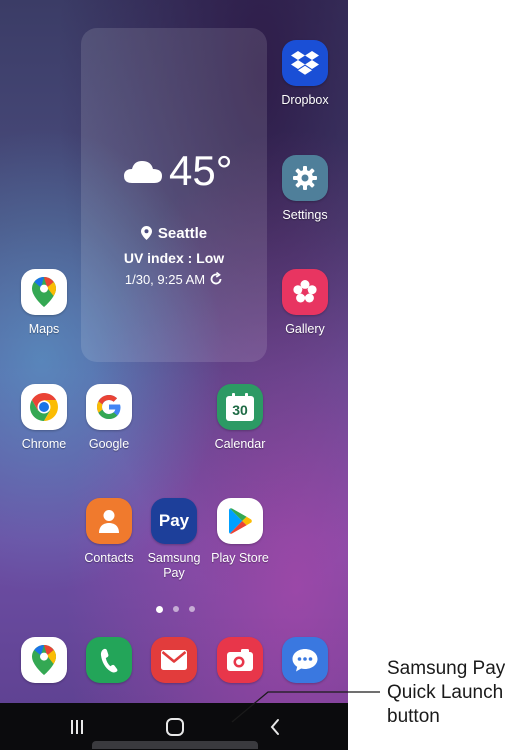 This screenshot has height=750, width=505. I want to click on back-button, so click(275, 727).